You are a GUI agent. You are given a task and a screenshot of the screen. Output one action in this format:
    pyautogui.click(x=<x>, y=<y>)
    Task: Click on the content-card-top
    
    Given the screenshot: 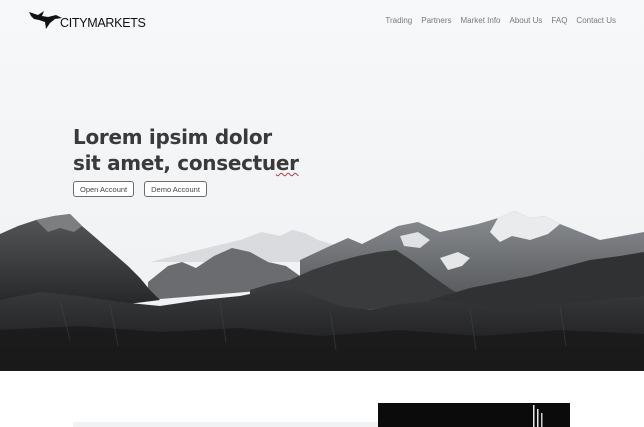 What is the action you would take?
    pyautogui.click(x=225, y=424)
    